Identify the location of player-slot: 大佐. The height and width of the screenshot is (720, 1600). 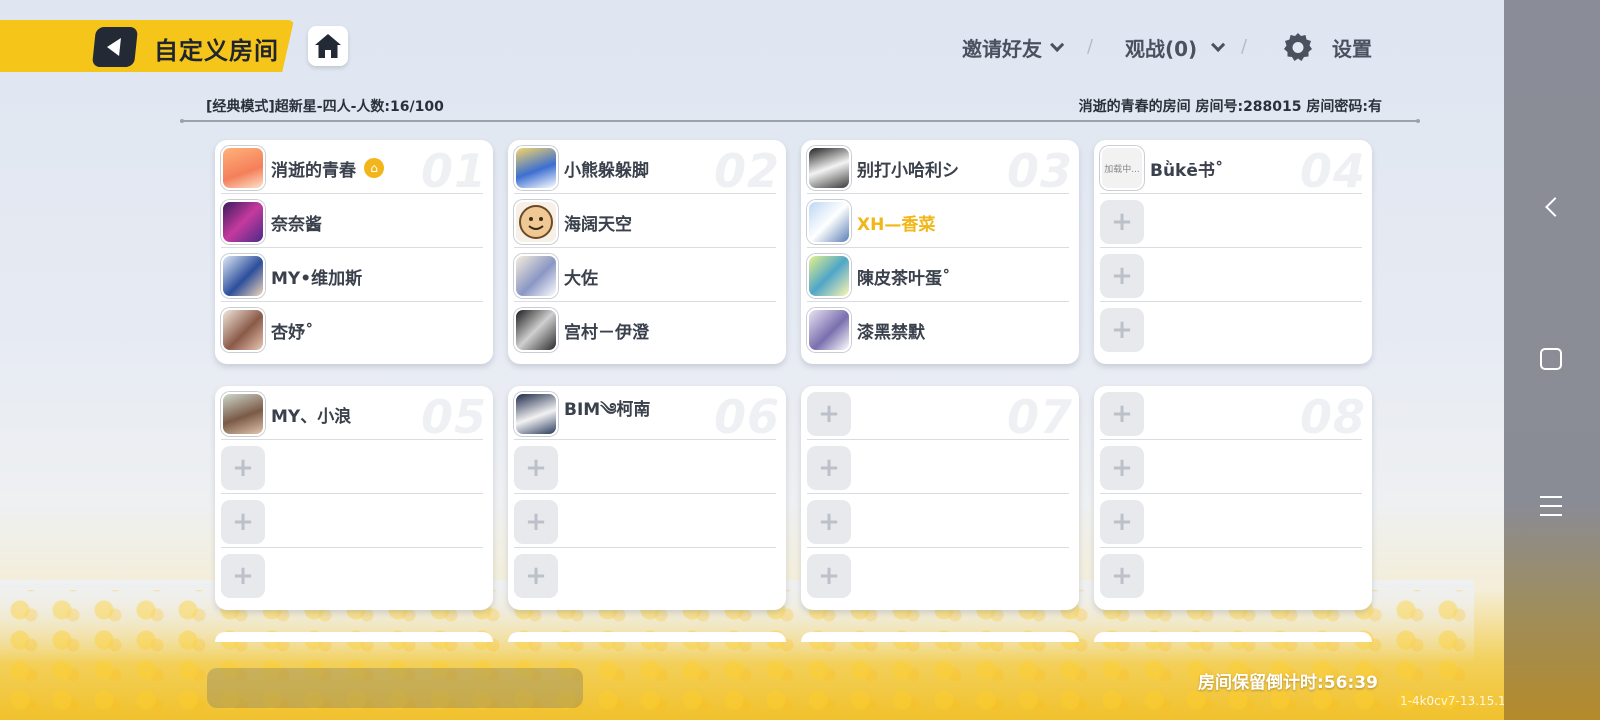
(645, 276).